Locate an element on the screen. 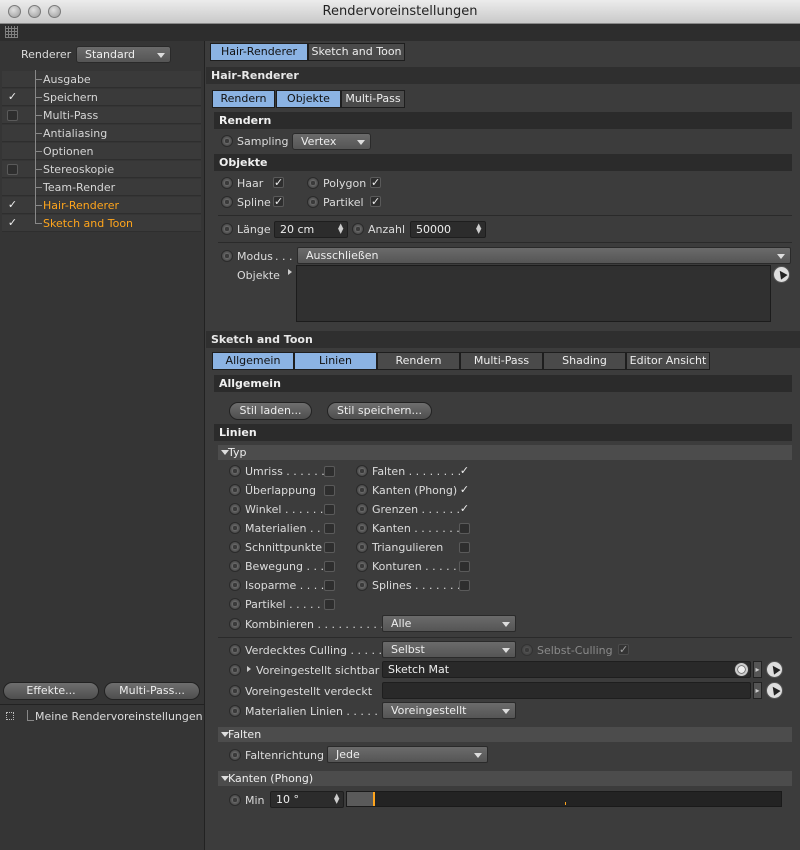 This screenshot has width=800, height=850. mat-linien-keyframe-radio is located at coordinates (235, 711).